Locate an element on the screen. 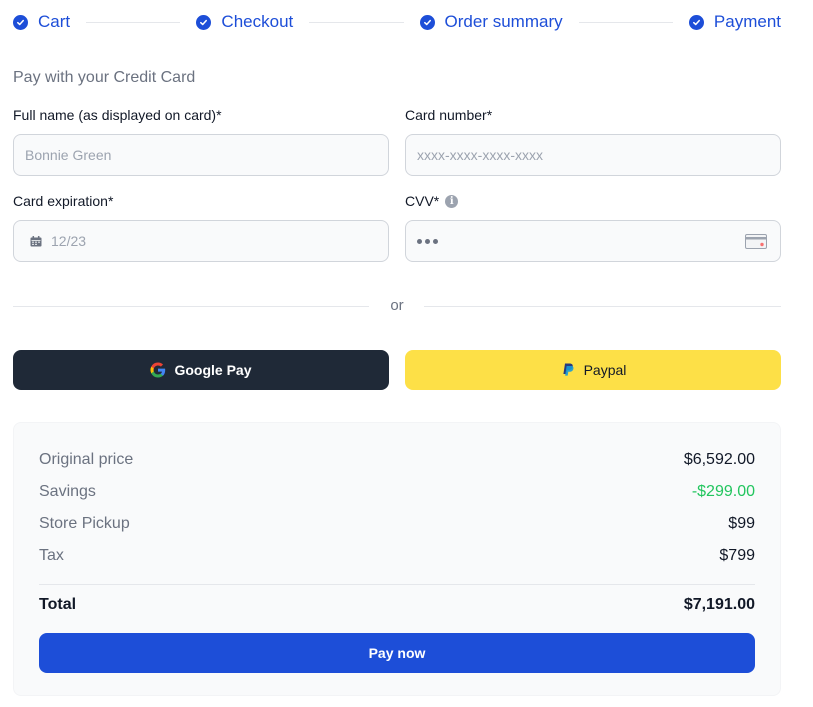 The width and height of the screenshot is (813, 707). section-title: Pay with your Credit Card is located at coordinates (104, 77).